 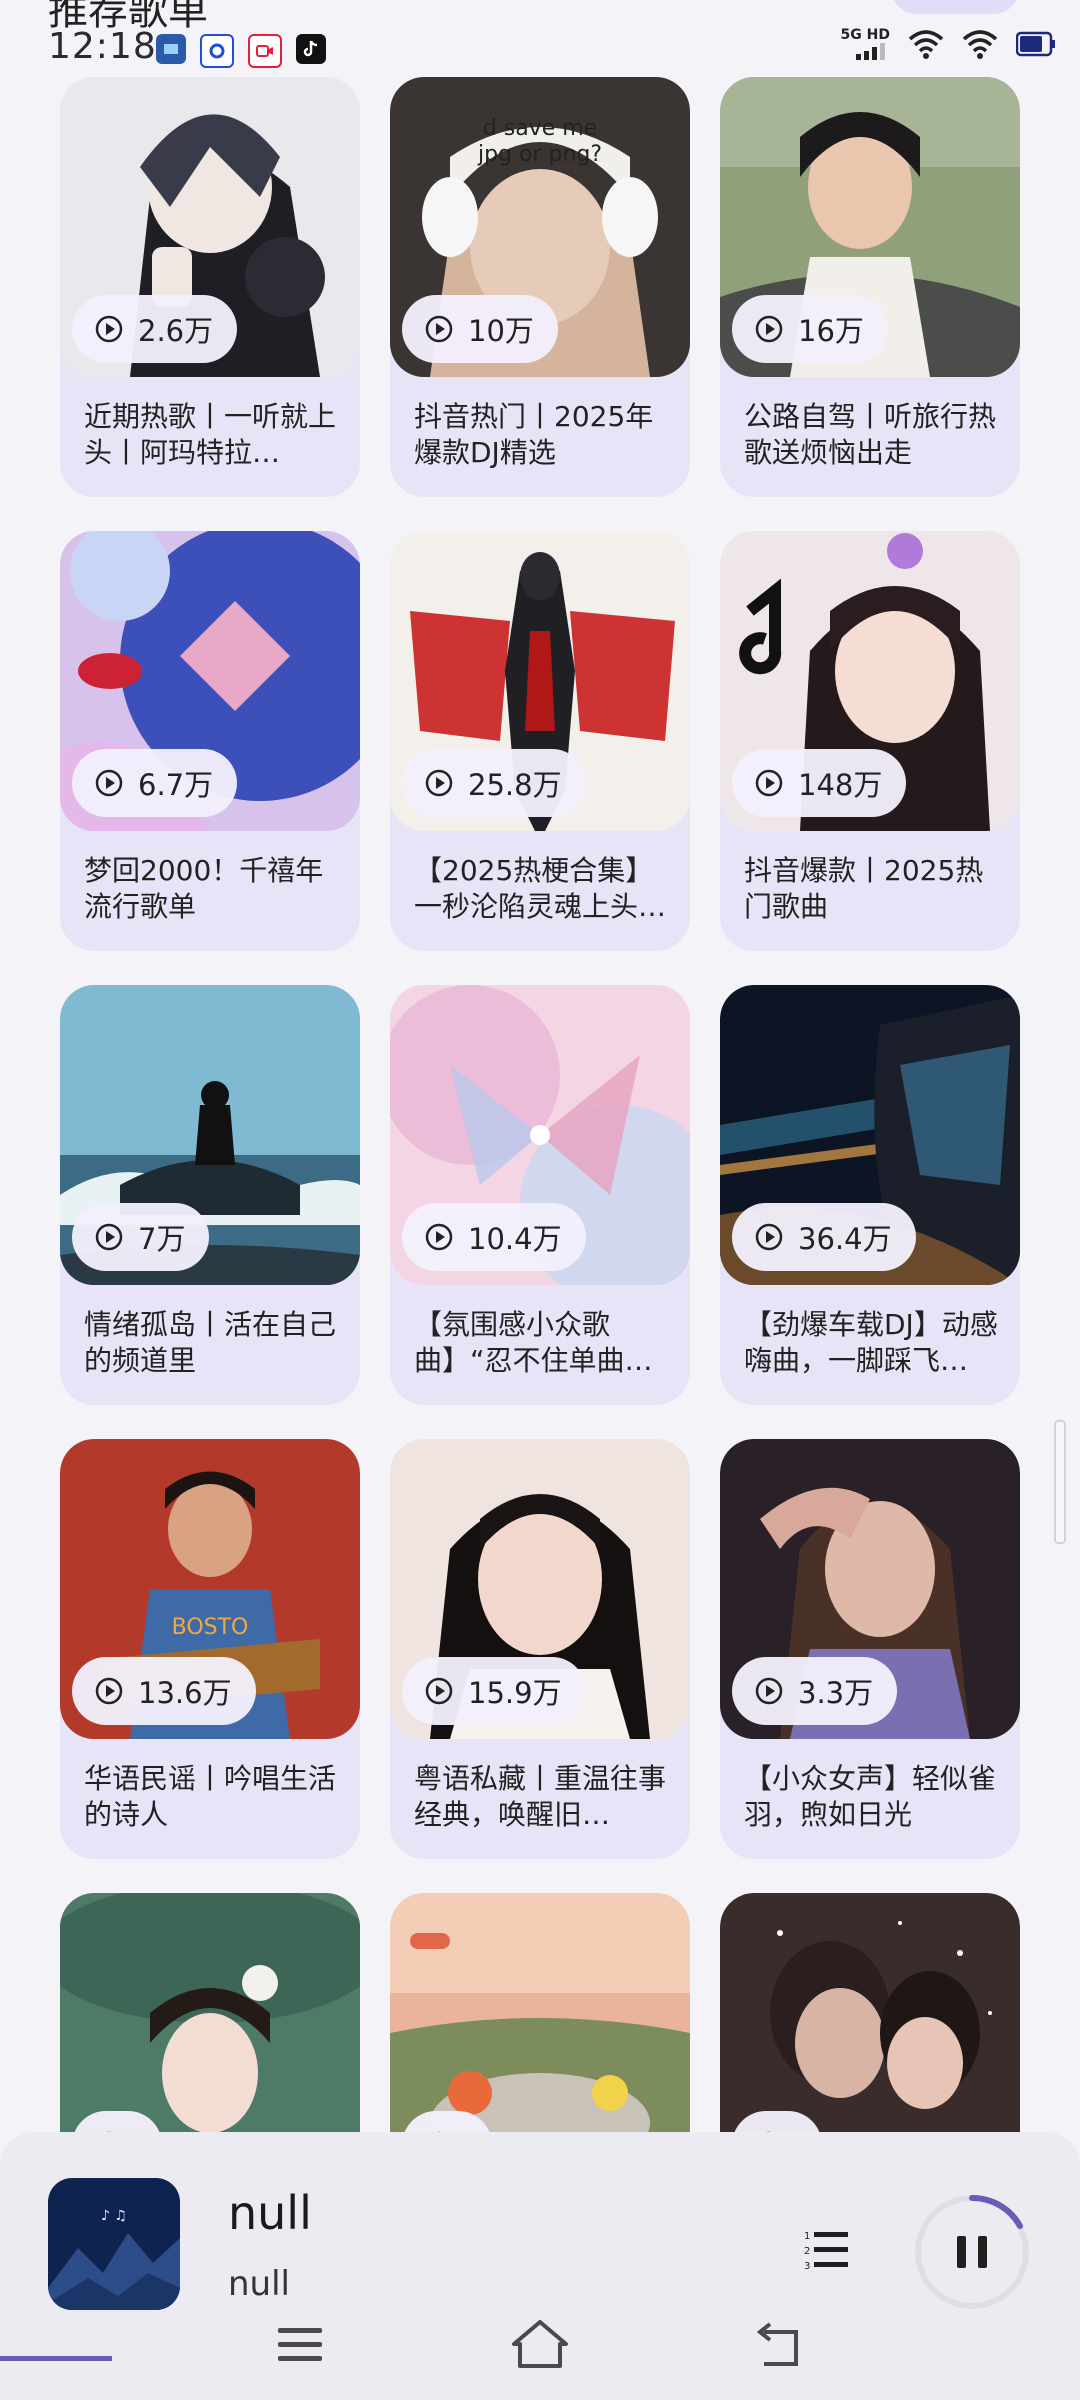 What do you see at coordinates (539, 154) in the screenshot?
I see `svg-text: jpg or png?` at bounding box center [539, 154].